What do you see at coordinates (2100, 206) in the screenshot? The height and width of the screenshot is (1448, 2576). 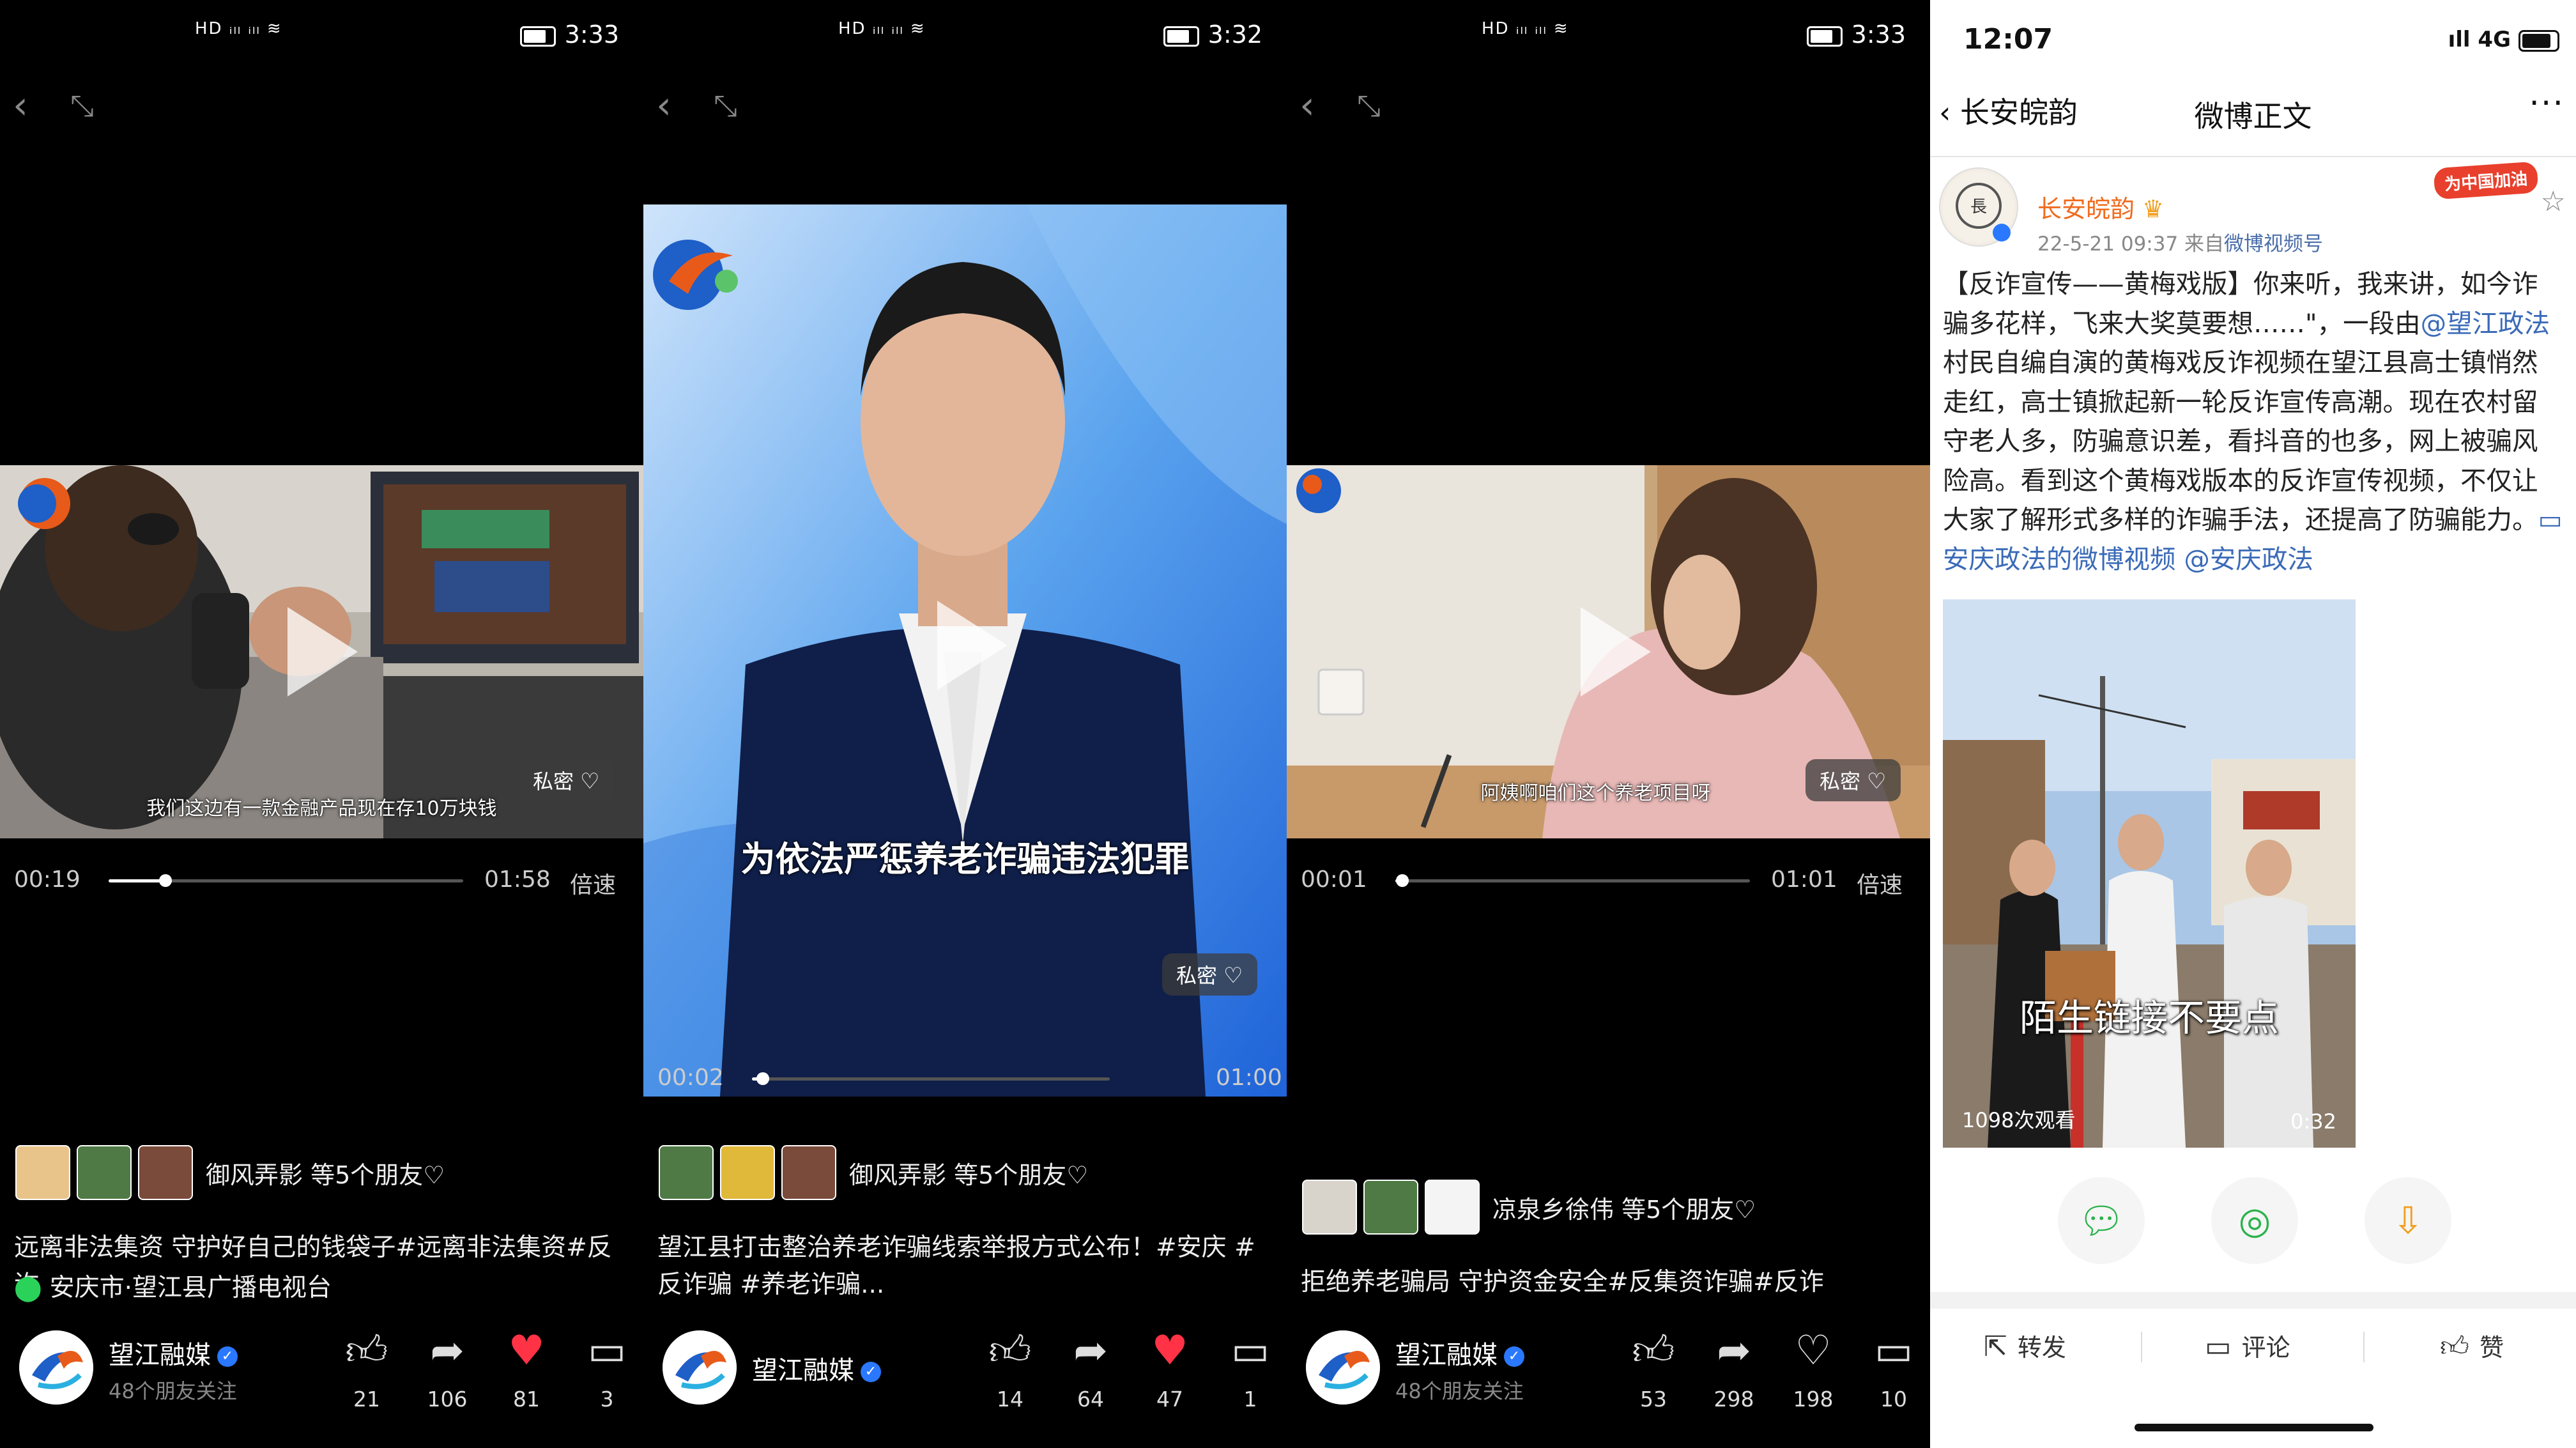 I see `user-name: 长安皖韵 ♛` at bounding box center [2100, 206].